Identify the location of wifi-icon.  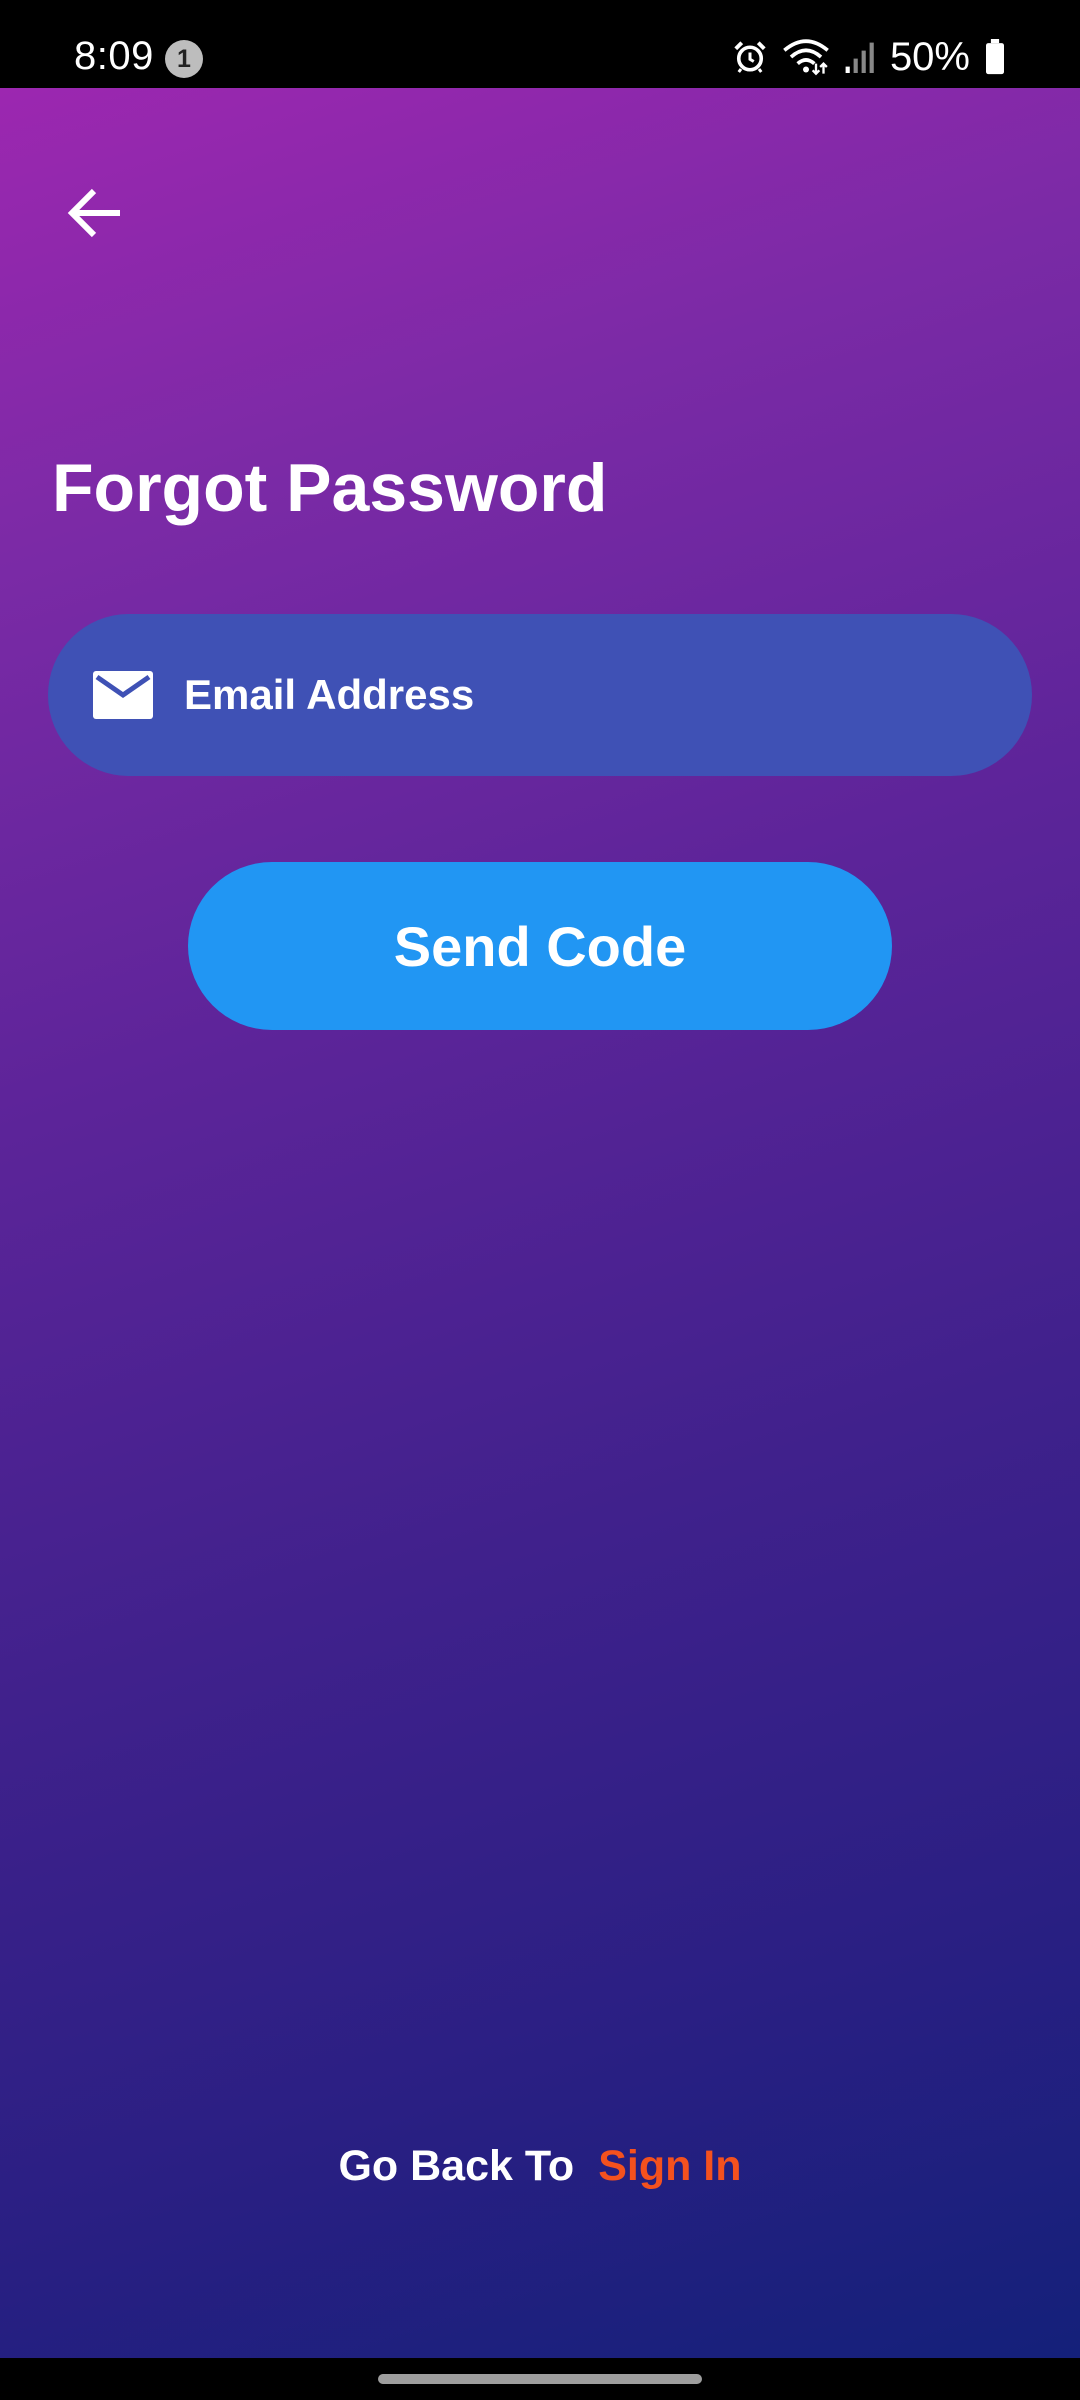
(806, 57).